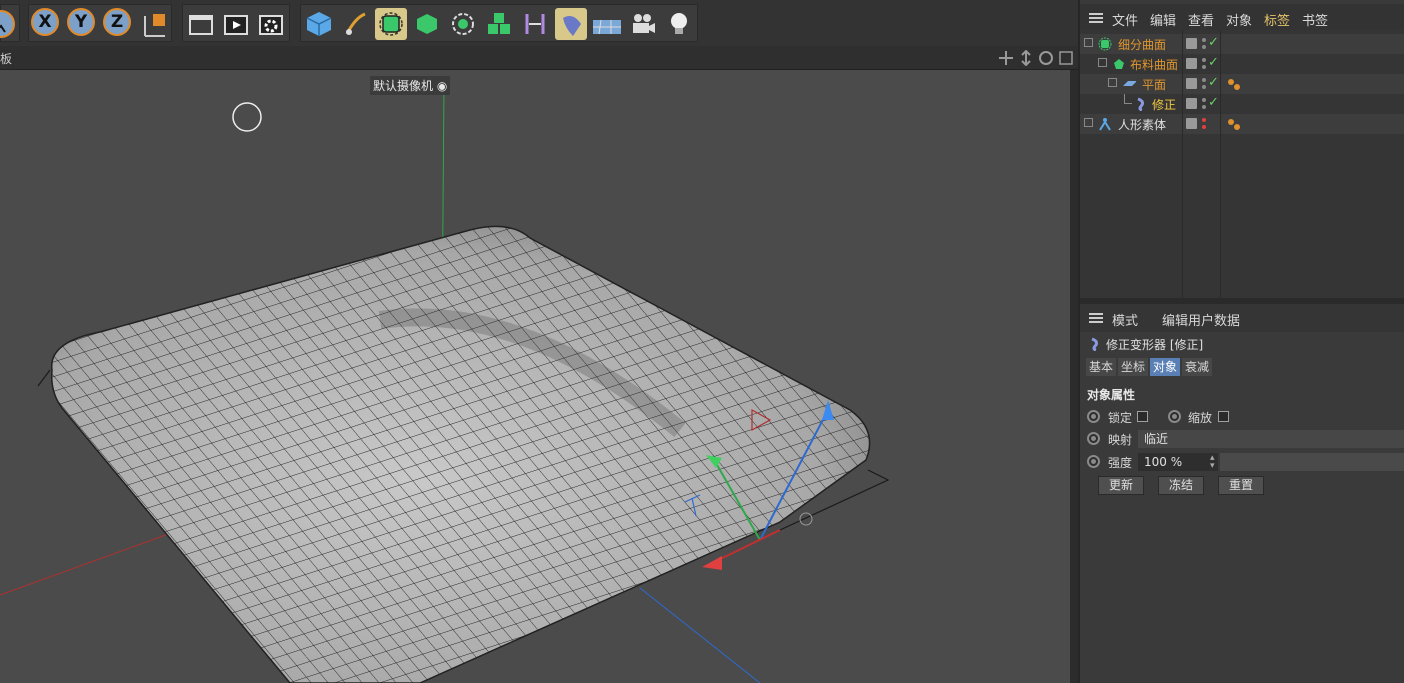  What do you see at coordinates (1214, 319) in the screenshot?
I see `menu-user-data: 用户数据` at bounding box center [1214, 319].